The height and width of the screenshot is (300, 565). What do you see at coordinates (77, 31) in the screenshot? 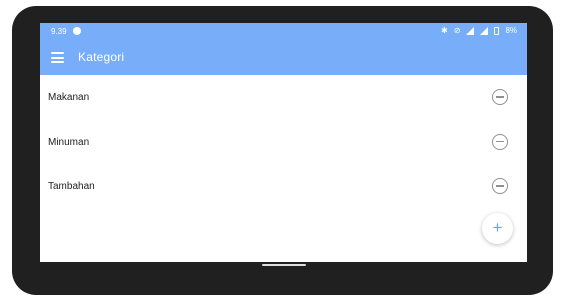
I see `notification-icon` at bounding box center [77, 31].